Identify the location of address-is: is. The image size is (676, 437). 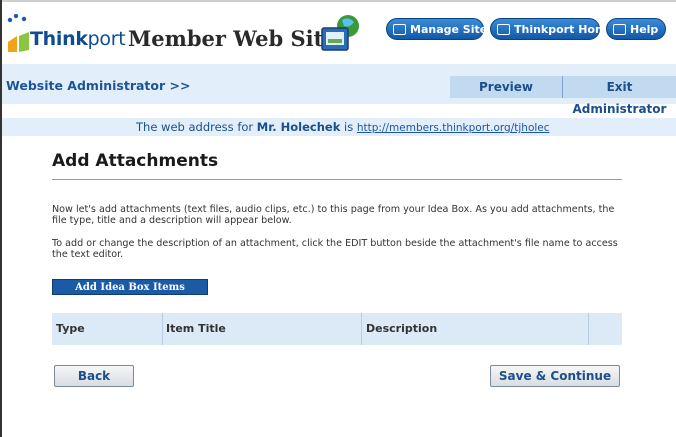
(349, 127).